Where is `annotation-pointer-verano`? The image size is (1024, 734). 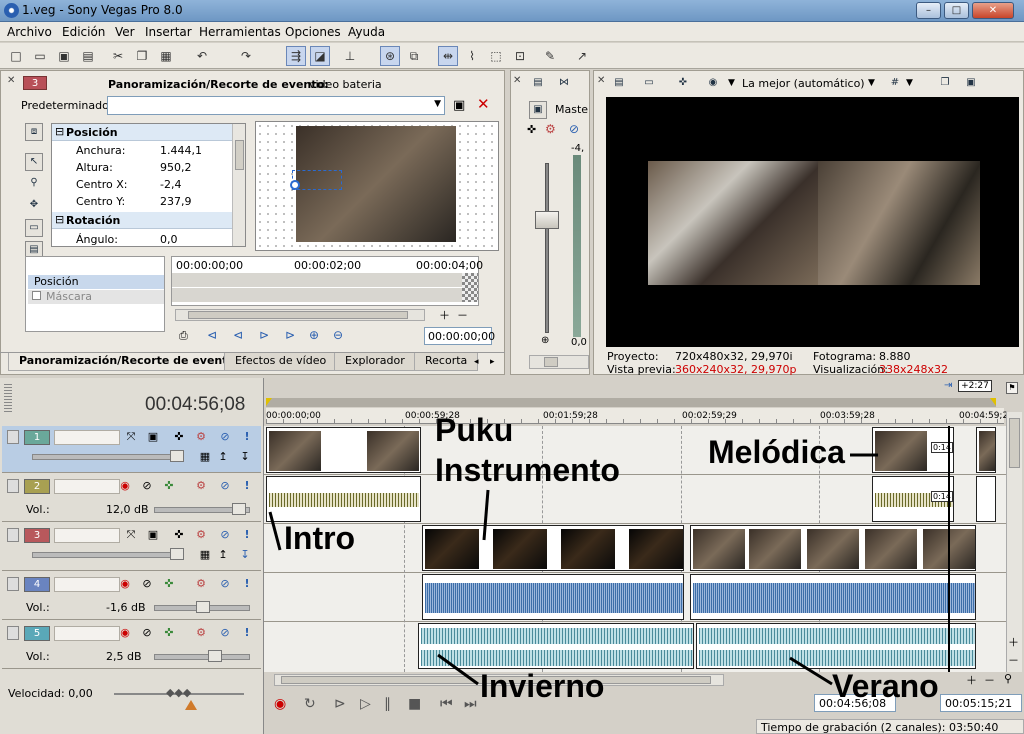
annotation-pointer-verano is located at coordinates (811, 671).